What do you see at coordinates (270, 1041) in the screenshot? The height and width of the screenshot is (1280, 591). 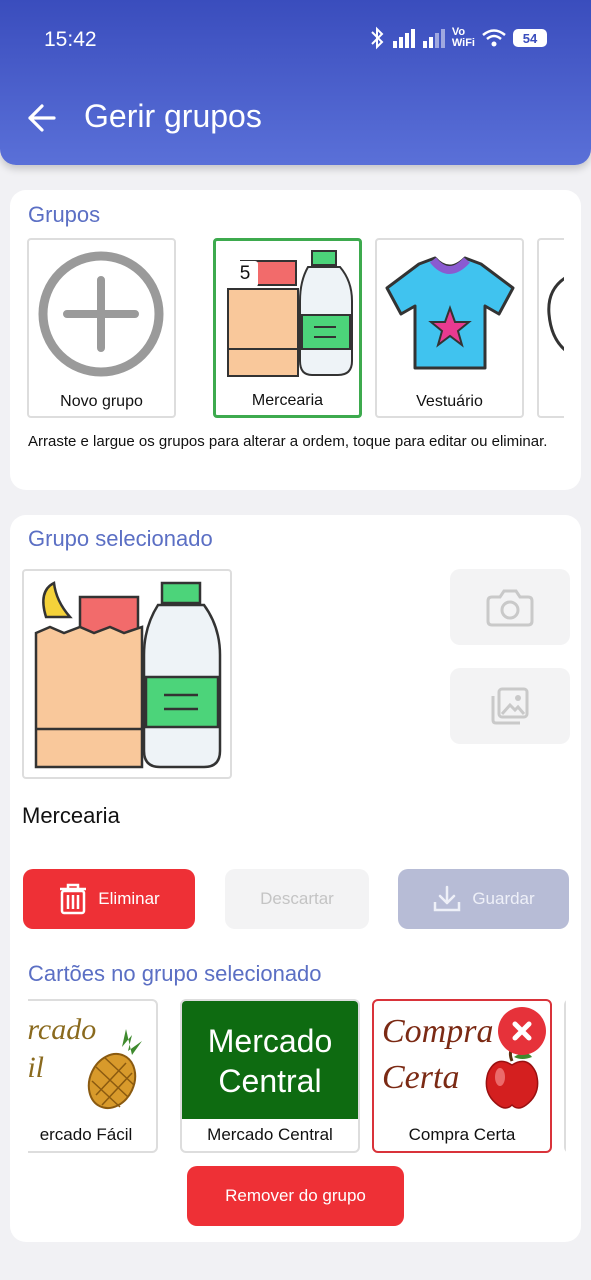 I see `card-art-line: Mercado` at bounding box center [270, 1041].